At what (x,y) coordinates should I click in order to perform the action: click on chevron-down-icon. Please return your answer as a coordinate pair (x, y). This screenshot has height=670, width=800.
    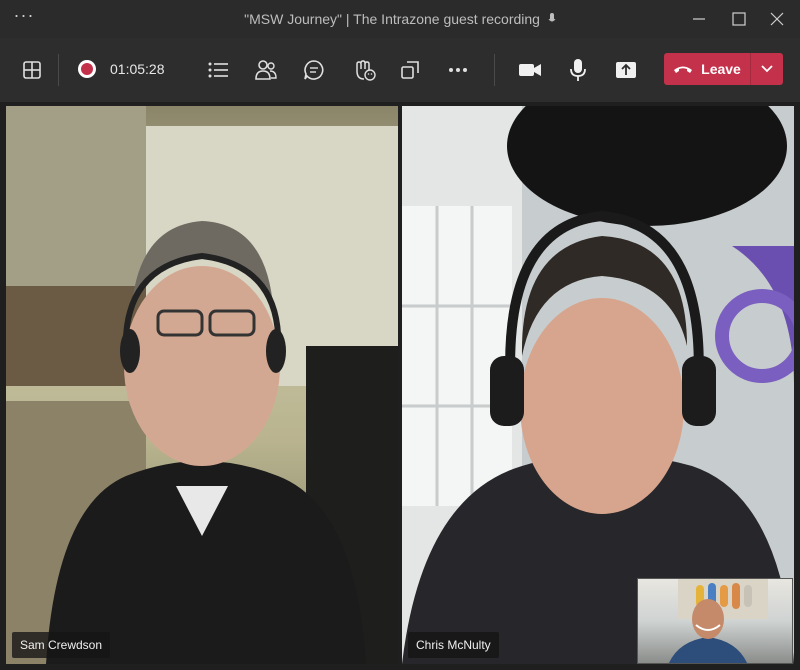
    Looking at the image, I should click on (767, 69).